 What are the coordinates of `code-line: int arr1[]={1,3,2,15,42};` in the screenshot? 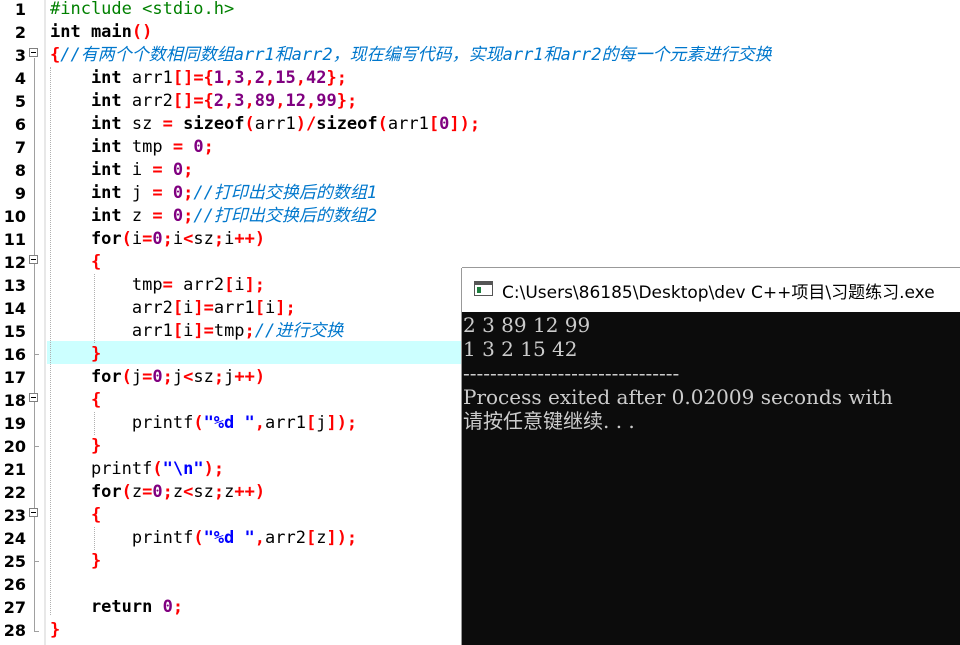 It's located at (198, 78).